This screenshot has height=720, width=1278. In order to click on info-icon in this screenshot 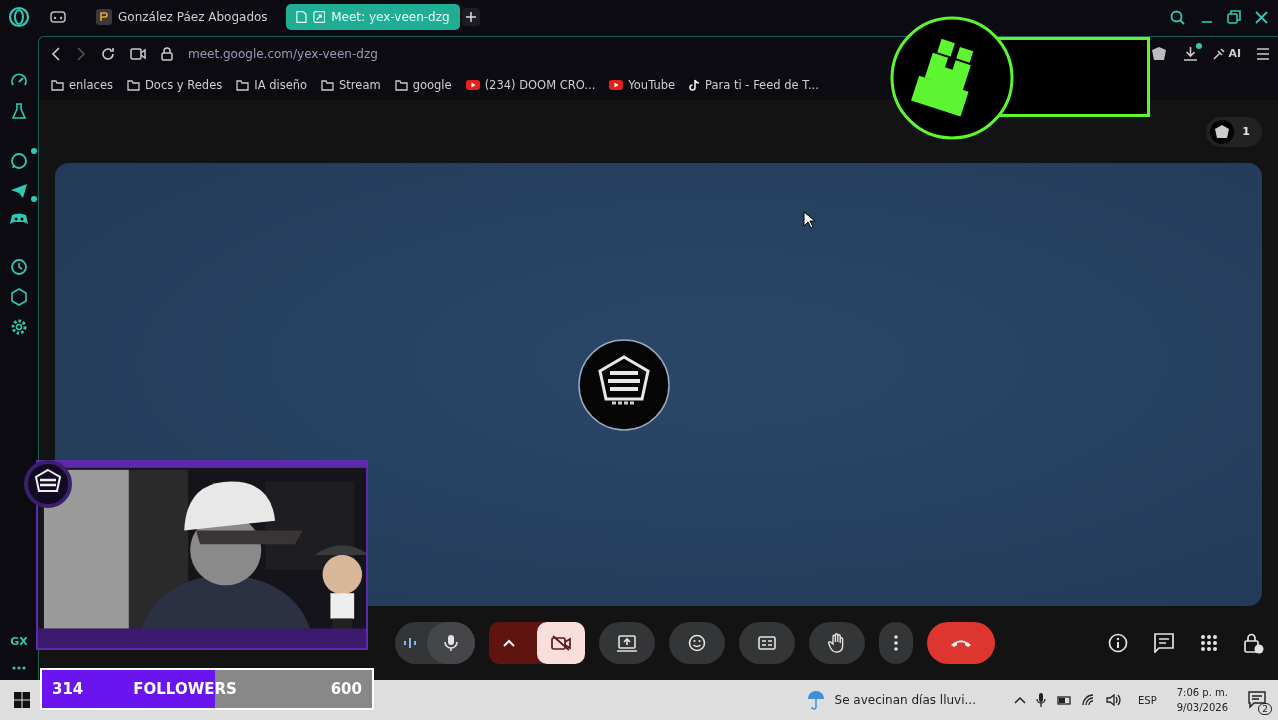, I will do `click(1118, 643)`.